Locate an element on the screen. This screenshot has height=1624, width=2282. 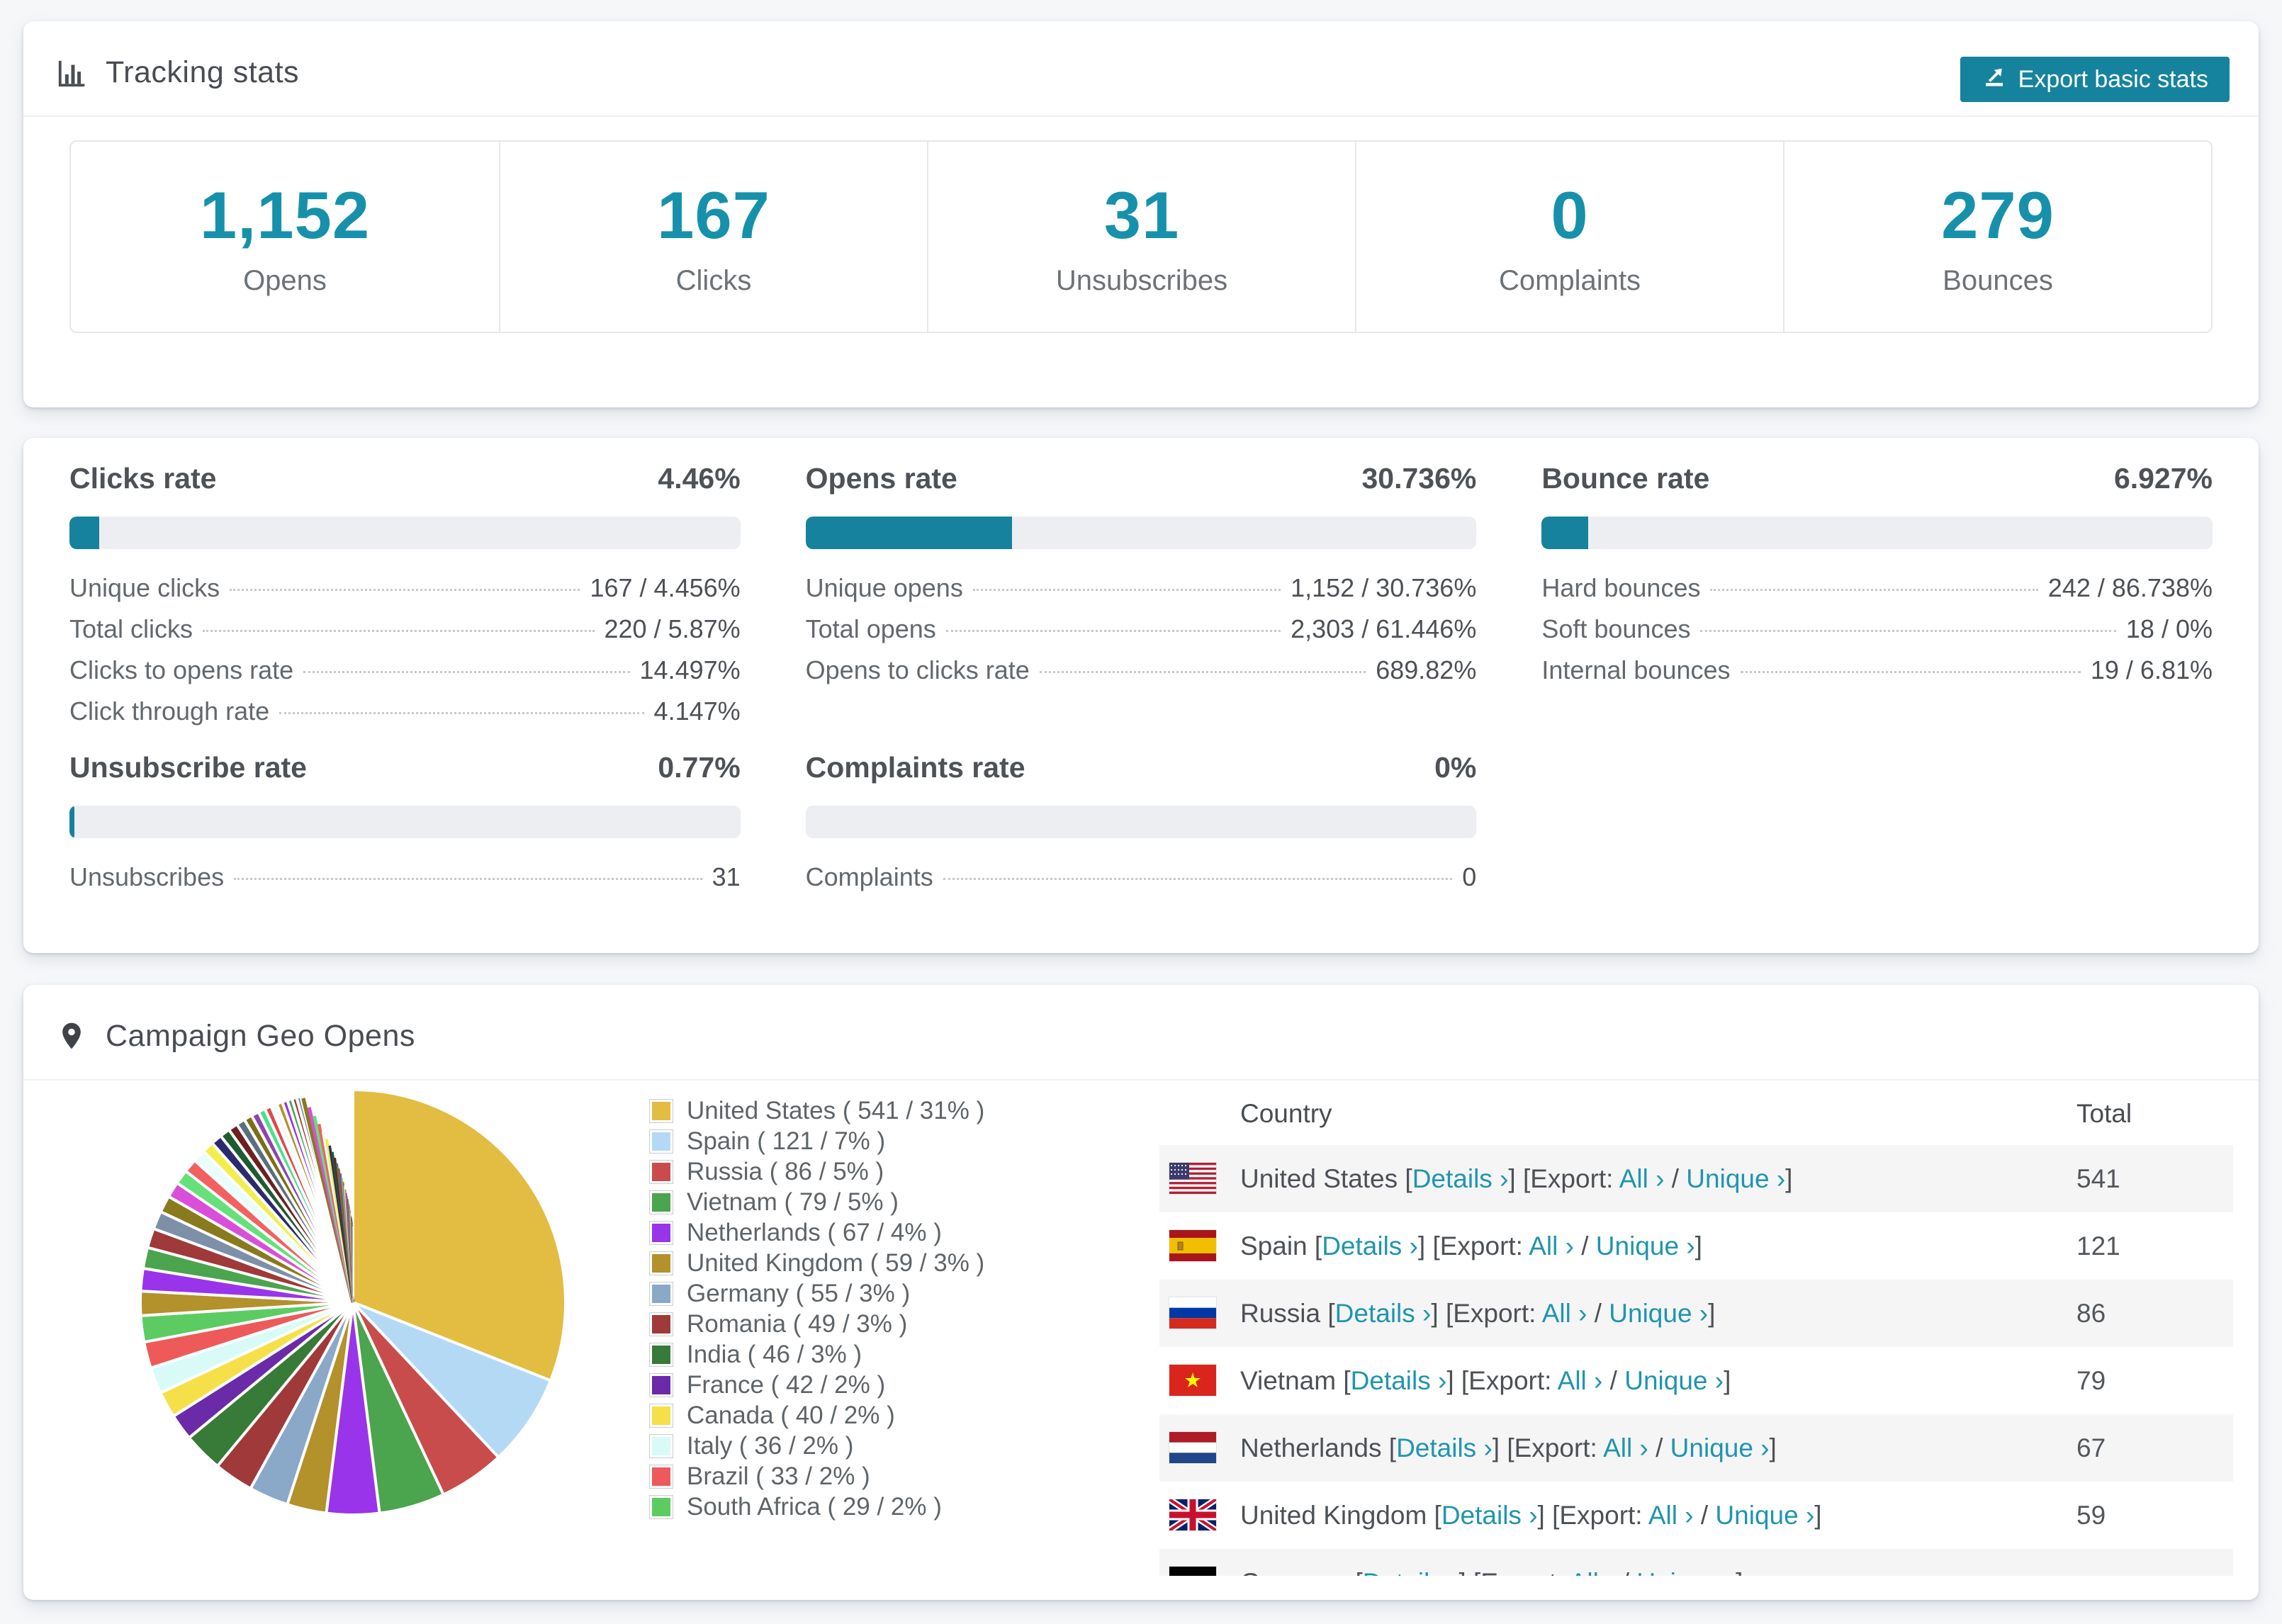
detail-label: Total clicks is located at coordinates (131, 628).